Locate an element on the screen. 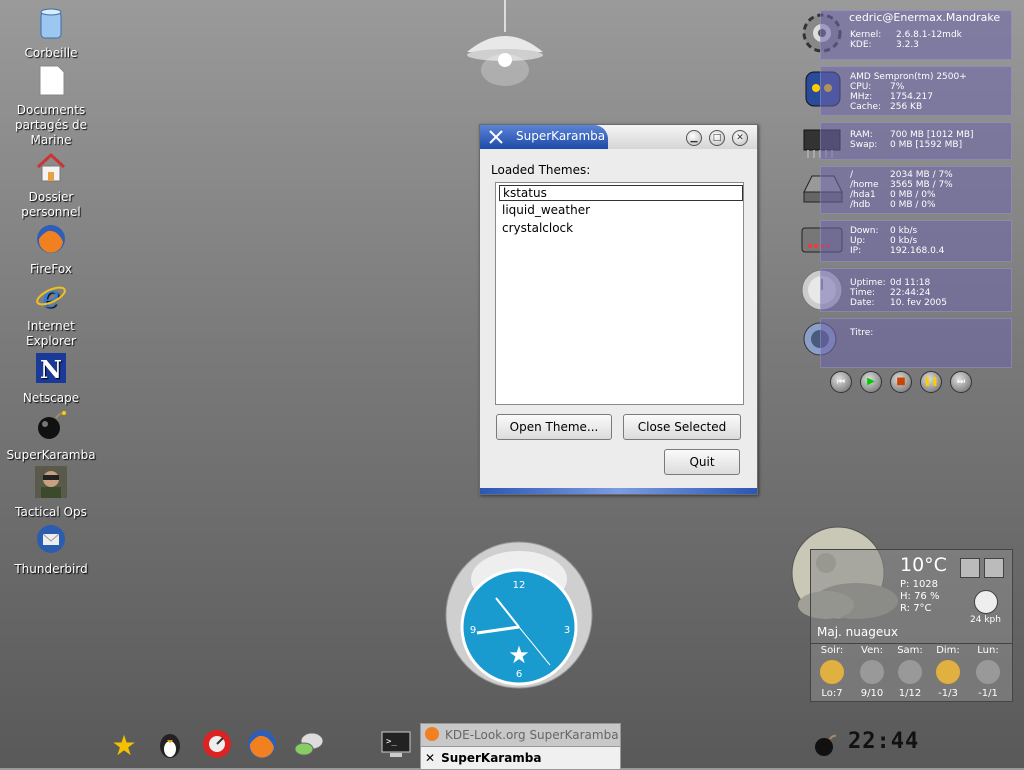 The image size is (1024, 770). desktop-icon-label: Corbeille is located at coordinates (51, 53).